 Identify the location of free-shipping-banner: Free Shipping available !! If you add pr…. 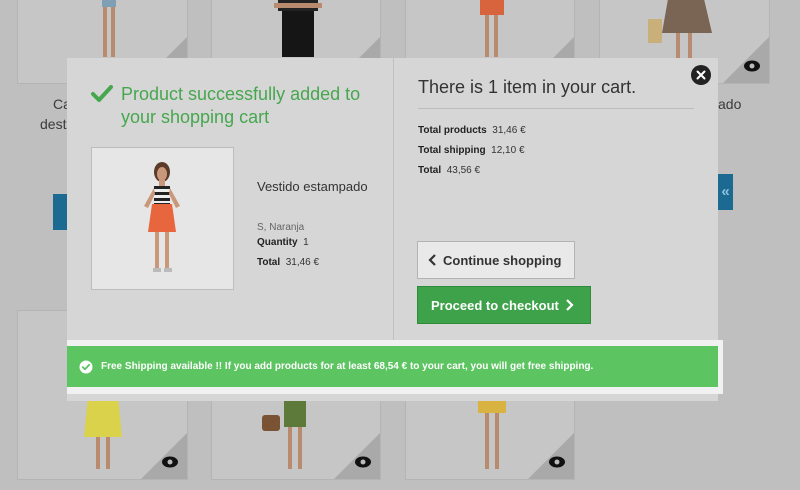
(392, 366).